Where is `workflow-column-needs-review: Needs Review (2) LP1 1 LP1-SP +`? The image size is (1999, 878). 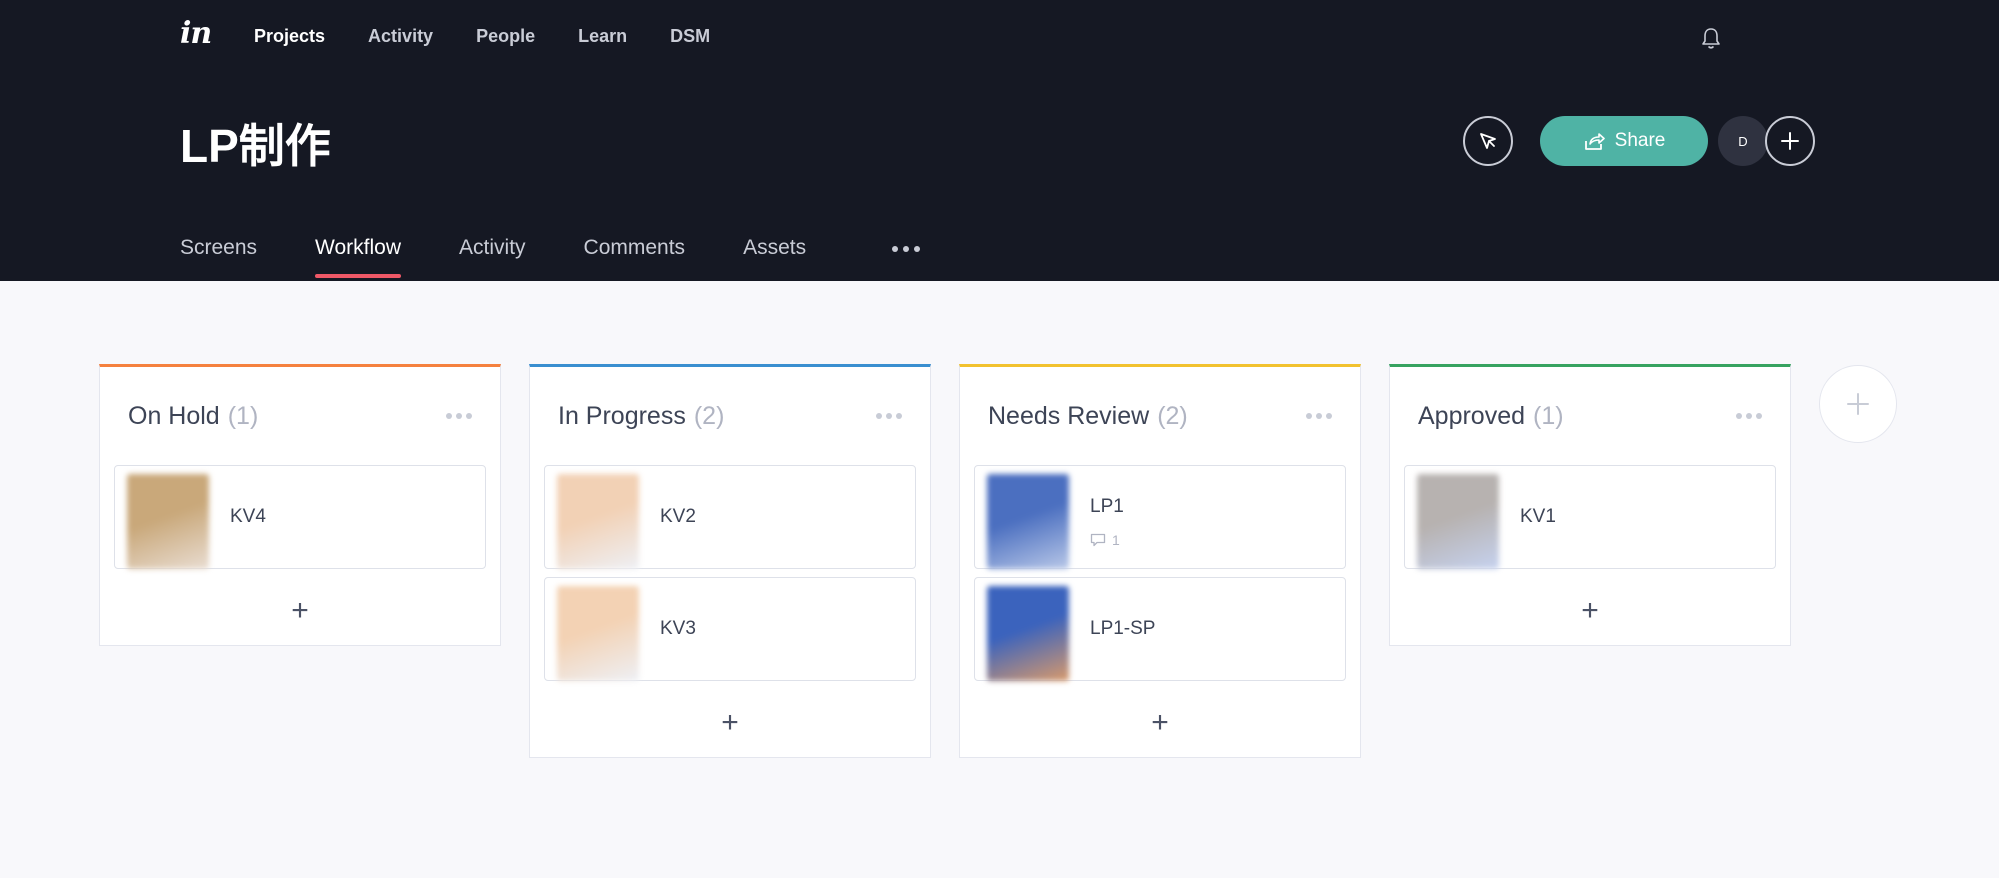
workflow-column-needs-review: Needs Review (2) LP1 1 LP1-SP + is located at coordinates (1160, 561).